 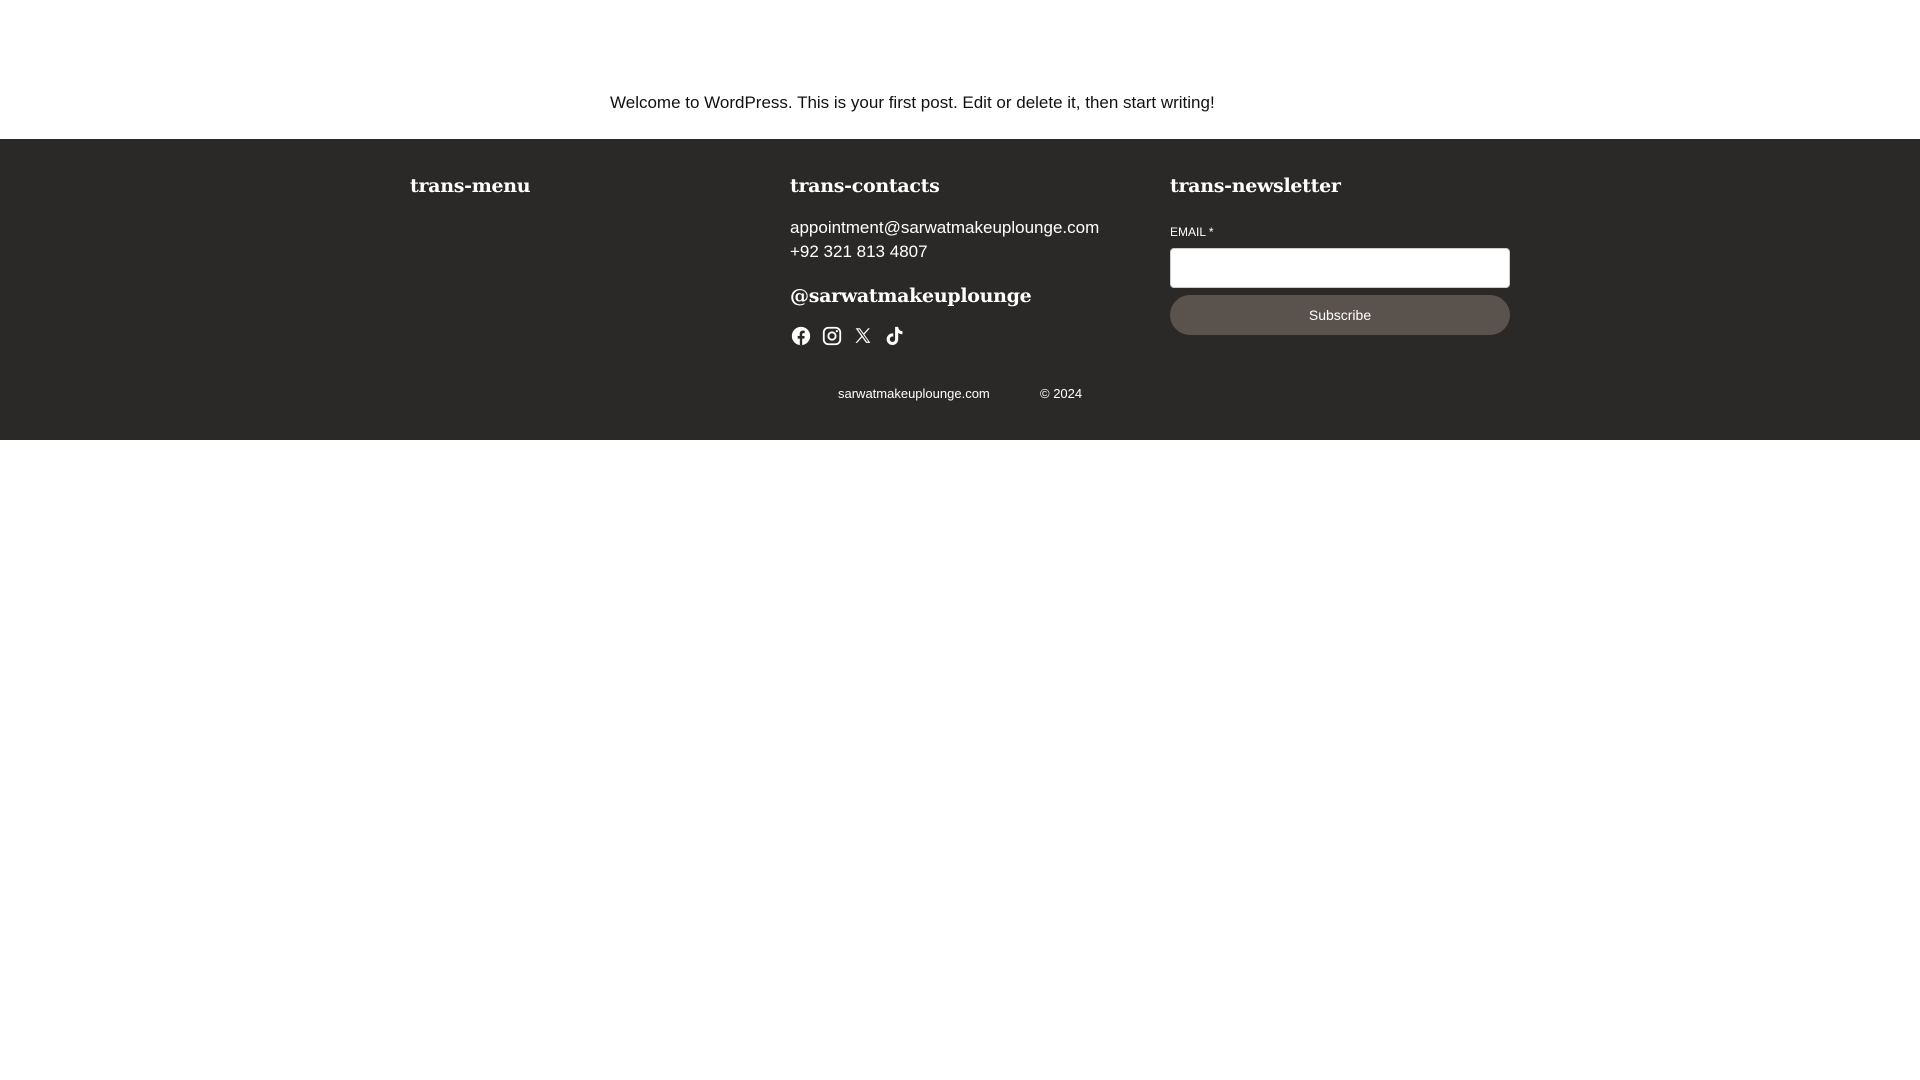 What do you see at coordinates (1340, 268) in the screenshot?
I see `email-input` at bounding box center [1340, 268].